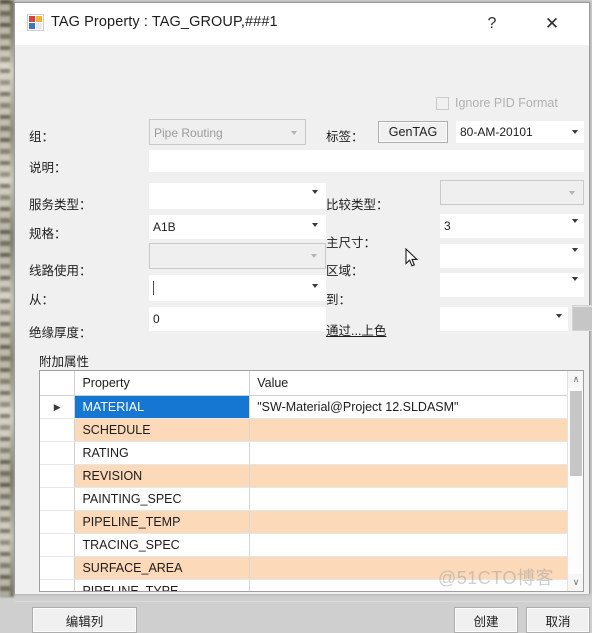 The width and height of the screenshot is (592, 633). Describe the element at coordinates (58, 407) in the screenshot. I see `row-selector-cell: ▶` at that location.